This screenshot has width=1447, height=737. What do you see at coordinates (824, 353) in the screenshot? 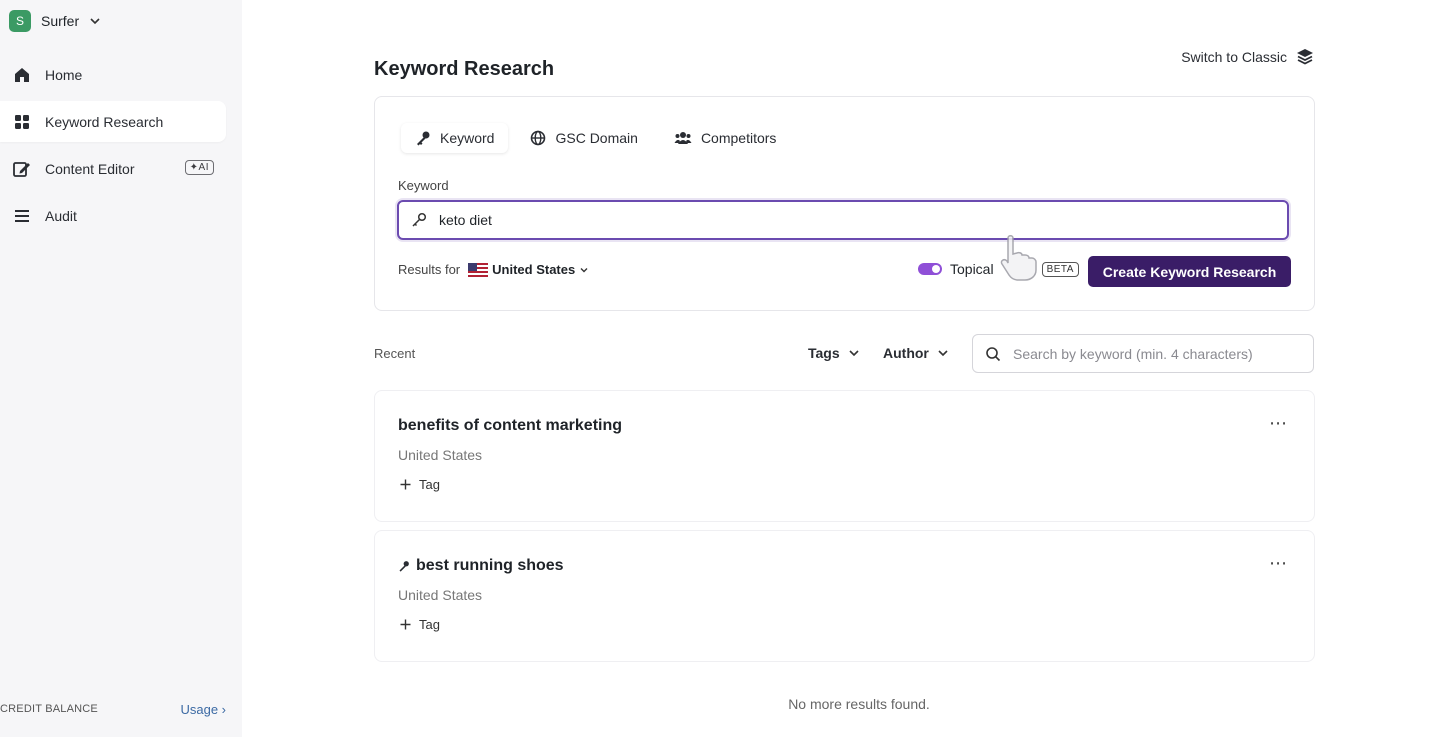
I see `tags-filter-label: Tags` at bounding box center [824, 353].